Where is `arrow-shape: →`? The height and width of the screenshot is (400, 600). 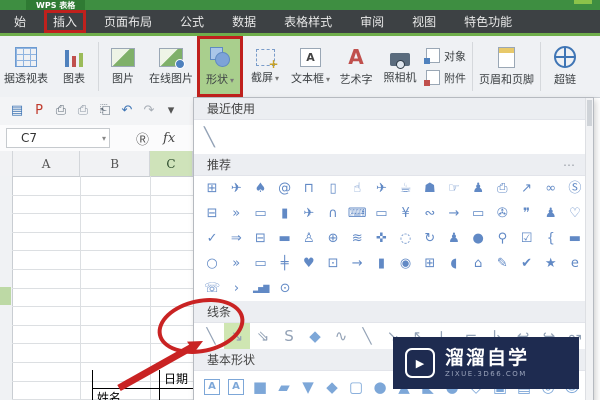 arrow-shape: → is located at coordinates (357, 263).